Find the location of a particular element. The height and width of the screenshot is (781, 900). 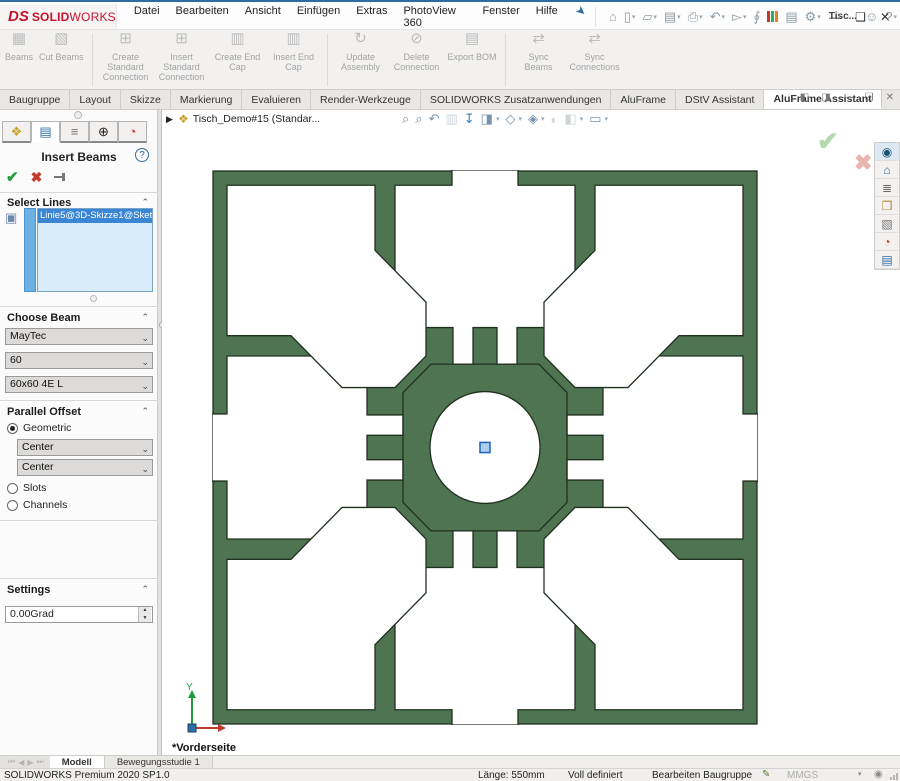

tab-evaluieren: Evaluieren is located at coordinates (277, 99).